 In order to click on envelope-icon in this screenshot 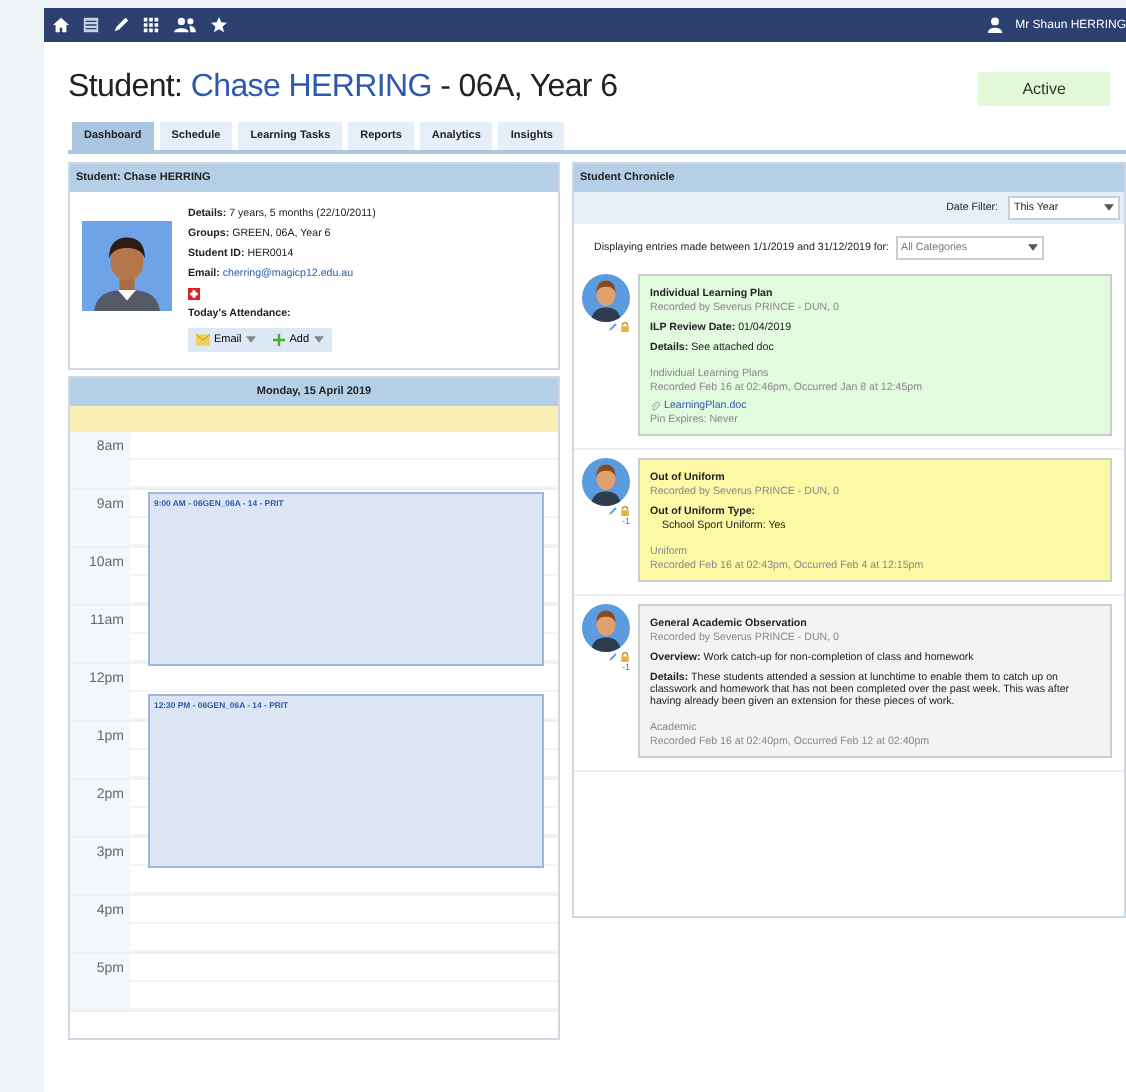, I will do `click(203, 340)`.